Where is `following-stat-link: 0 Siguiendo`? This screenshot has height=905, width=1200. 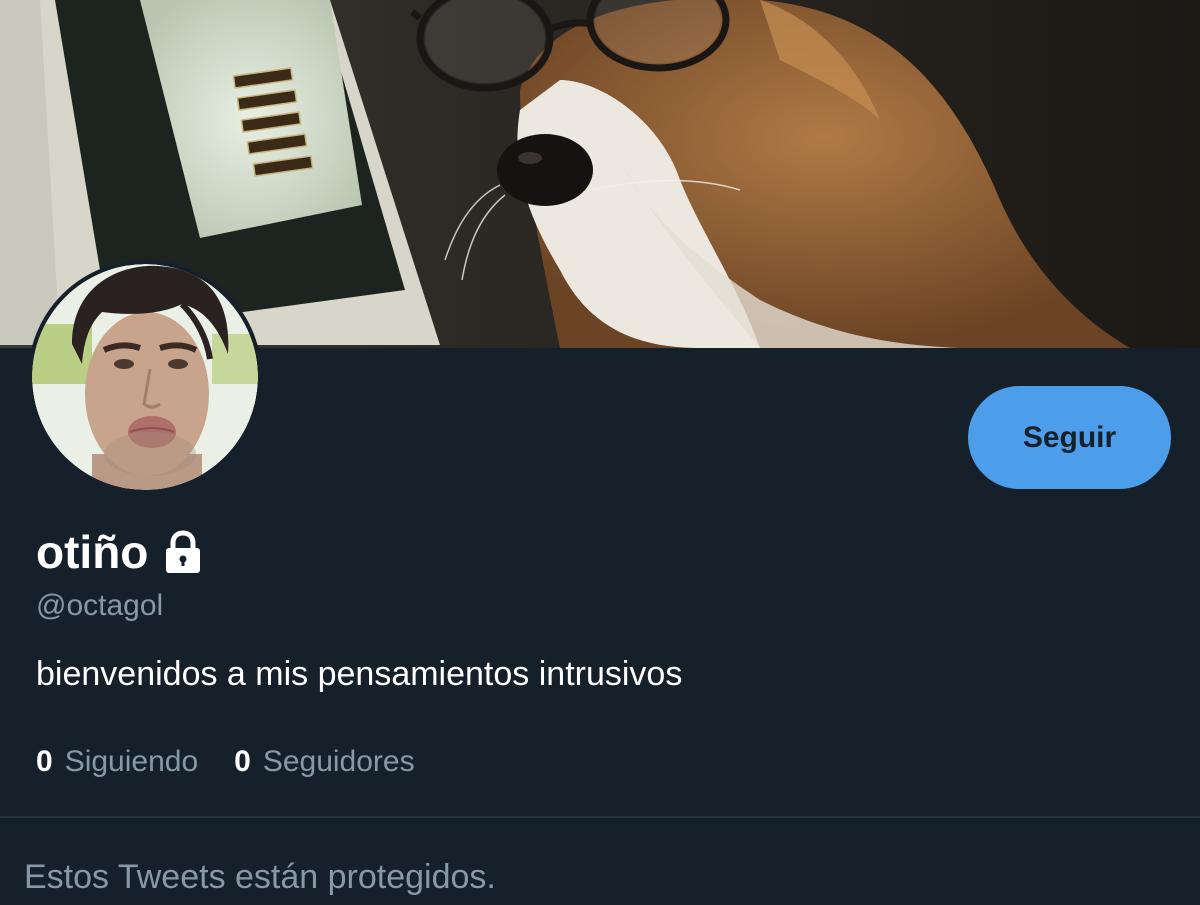 following-stat-link: 0 Siguiendo is located at coordinates (117, 762).